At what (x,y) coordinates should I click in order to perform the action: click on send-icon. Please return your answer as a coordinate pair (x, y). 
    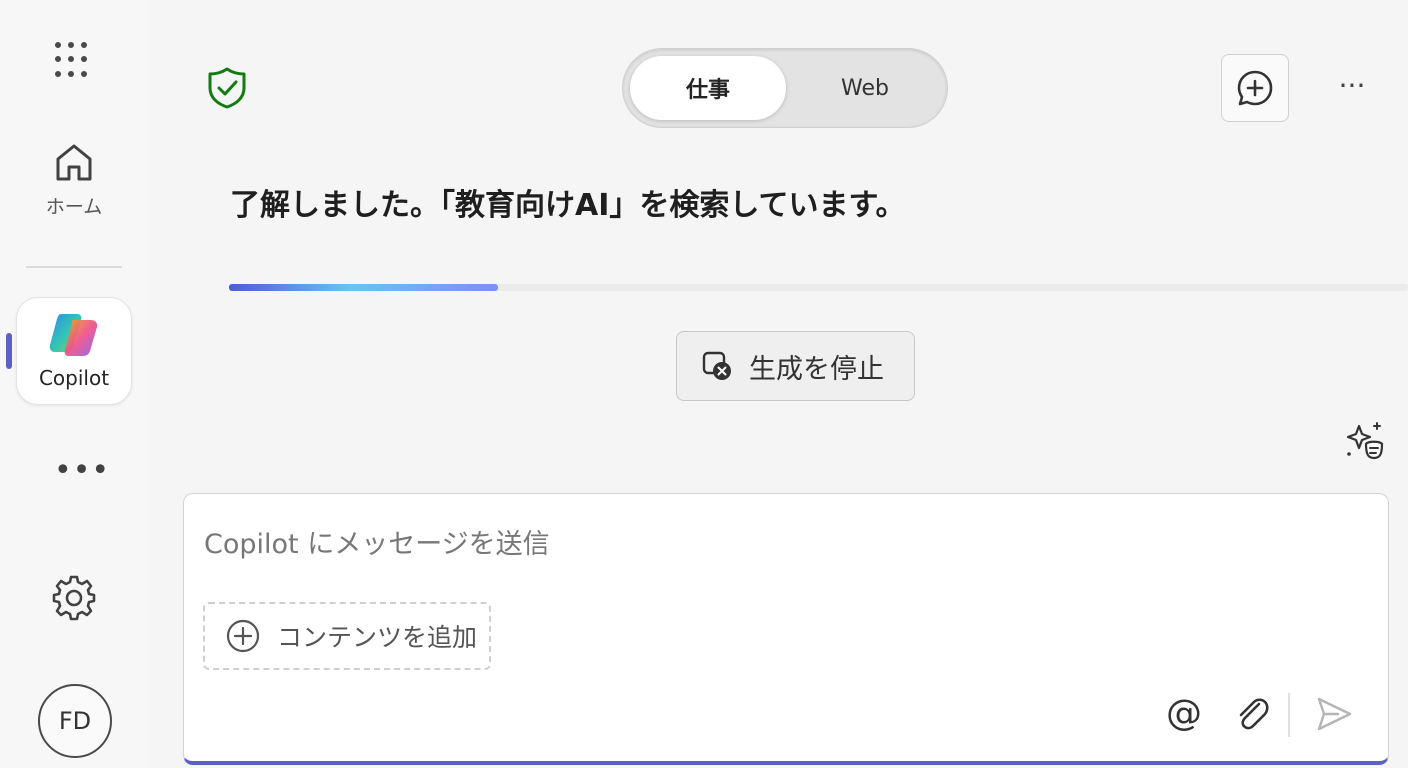
    Looking at the image, I should click on (1334, 714).